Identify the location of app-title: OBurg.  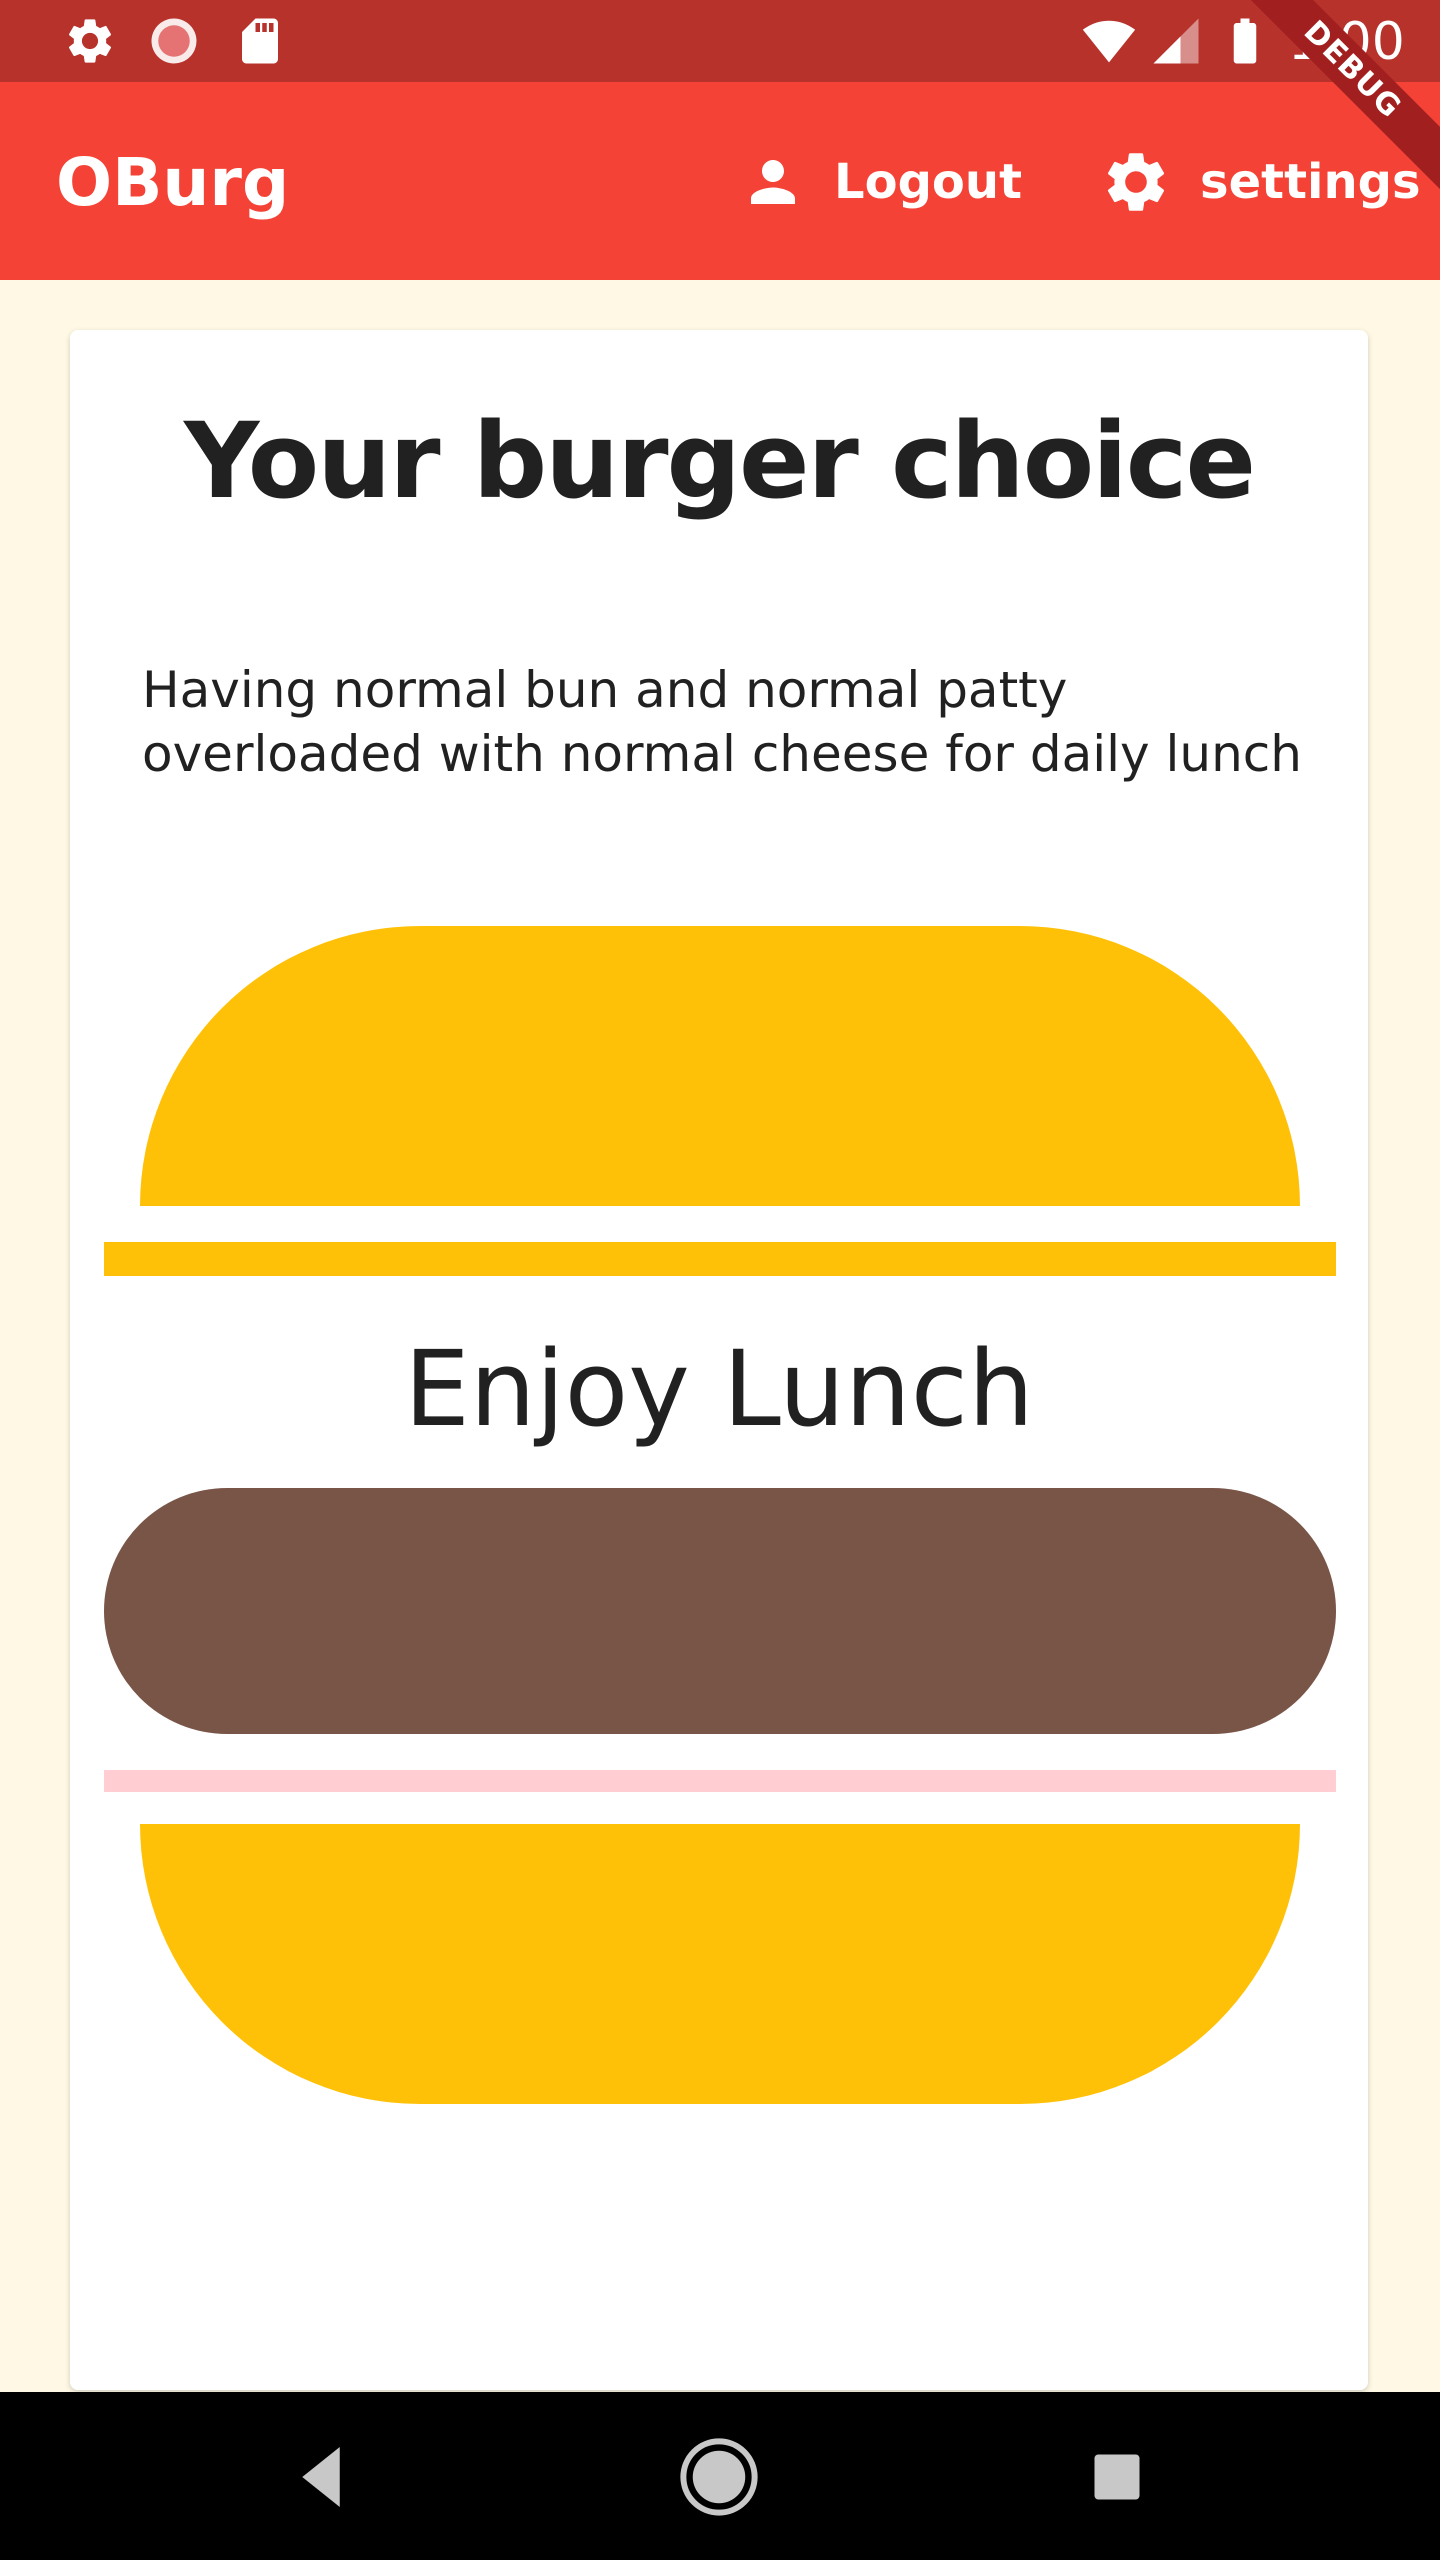
(173, 182).